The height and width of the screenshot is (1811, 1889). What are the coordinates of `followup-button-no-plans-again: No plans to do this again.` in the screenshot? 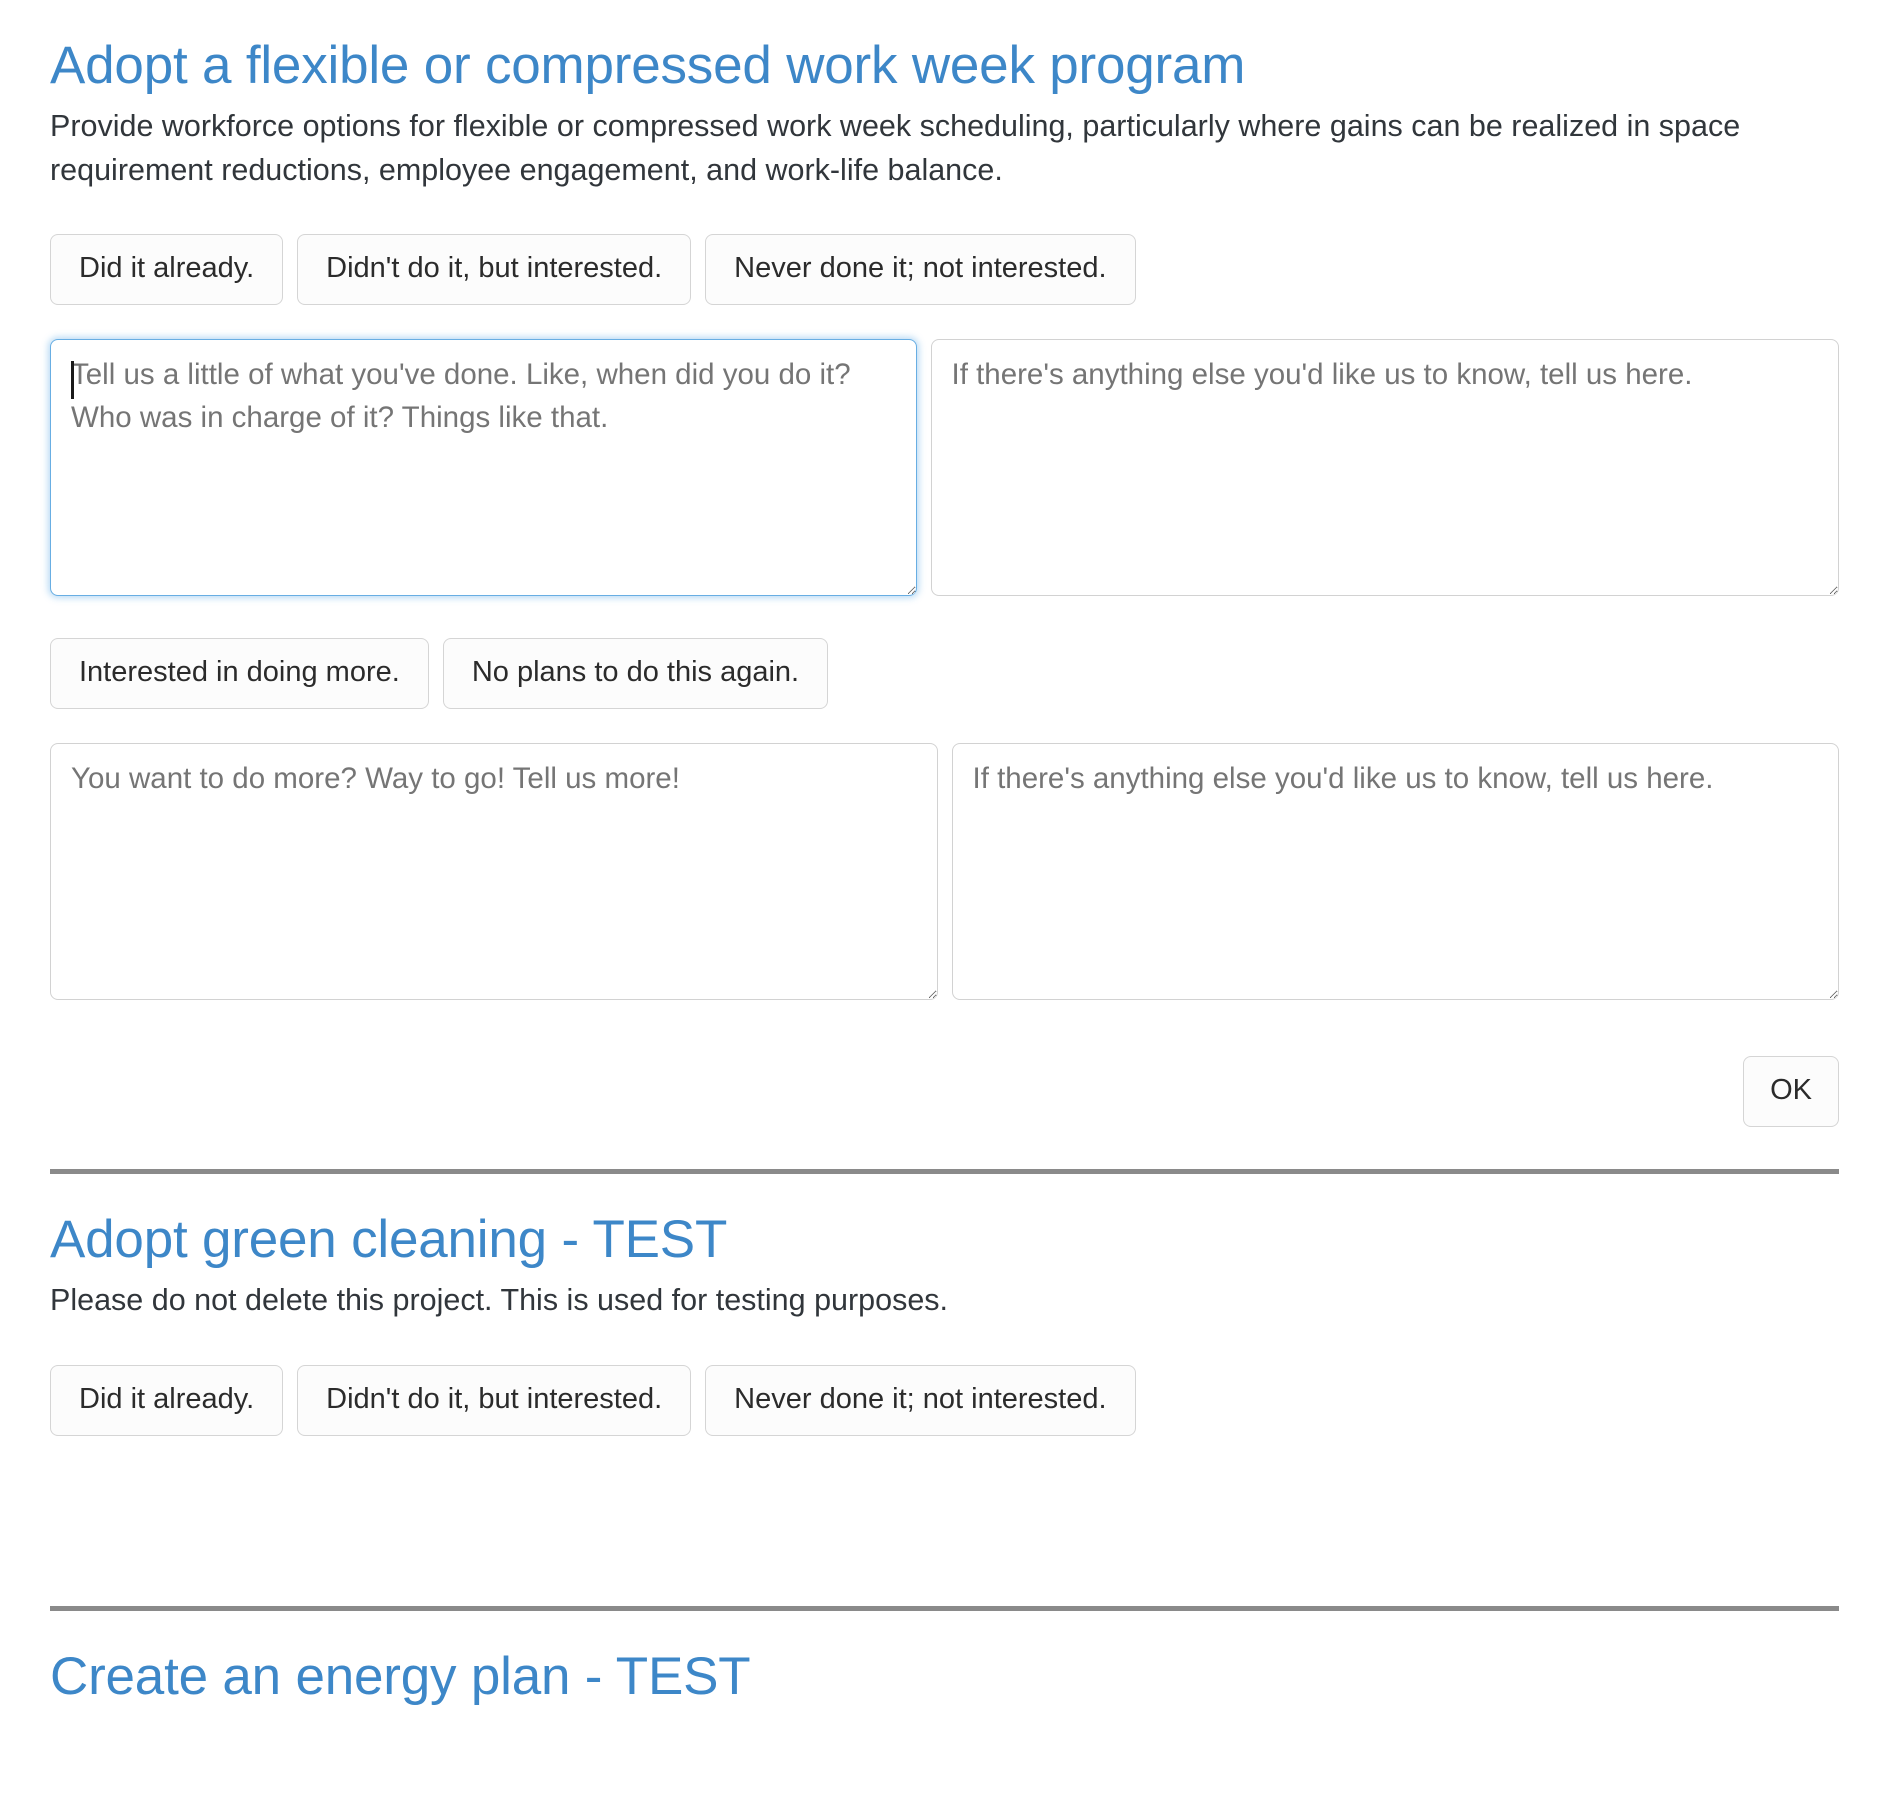 It's located at (635, 673).